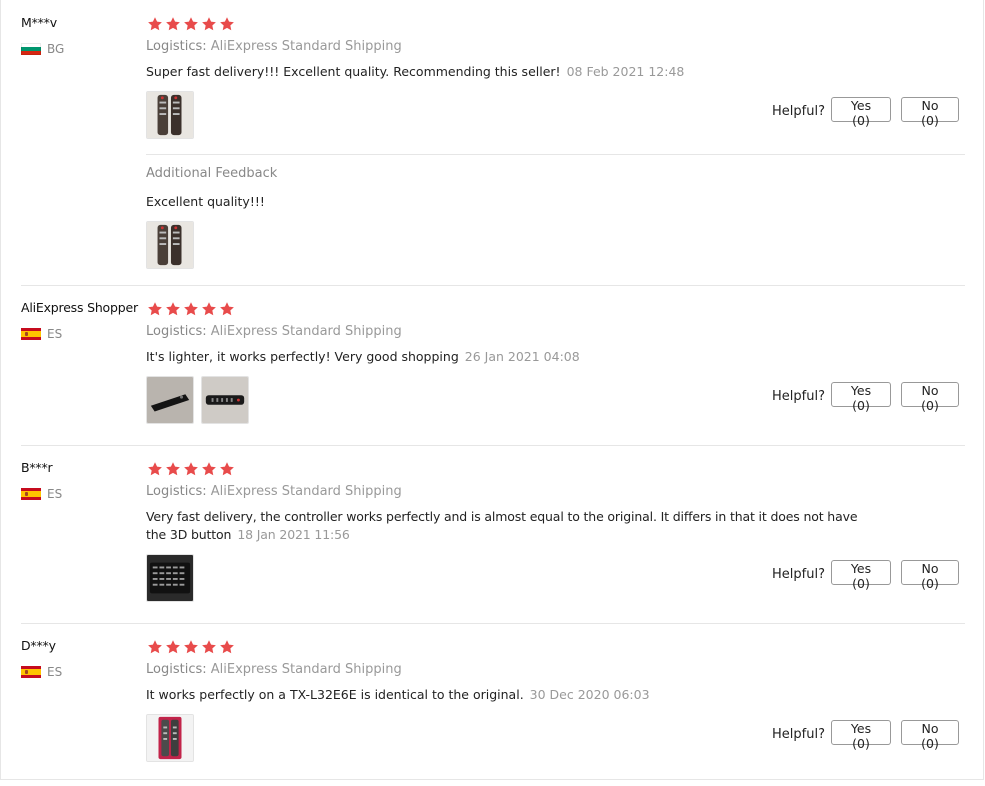  I want to click on review-date: 26 Jan 2021 04:08, so click(522, 356).